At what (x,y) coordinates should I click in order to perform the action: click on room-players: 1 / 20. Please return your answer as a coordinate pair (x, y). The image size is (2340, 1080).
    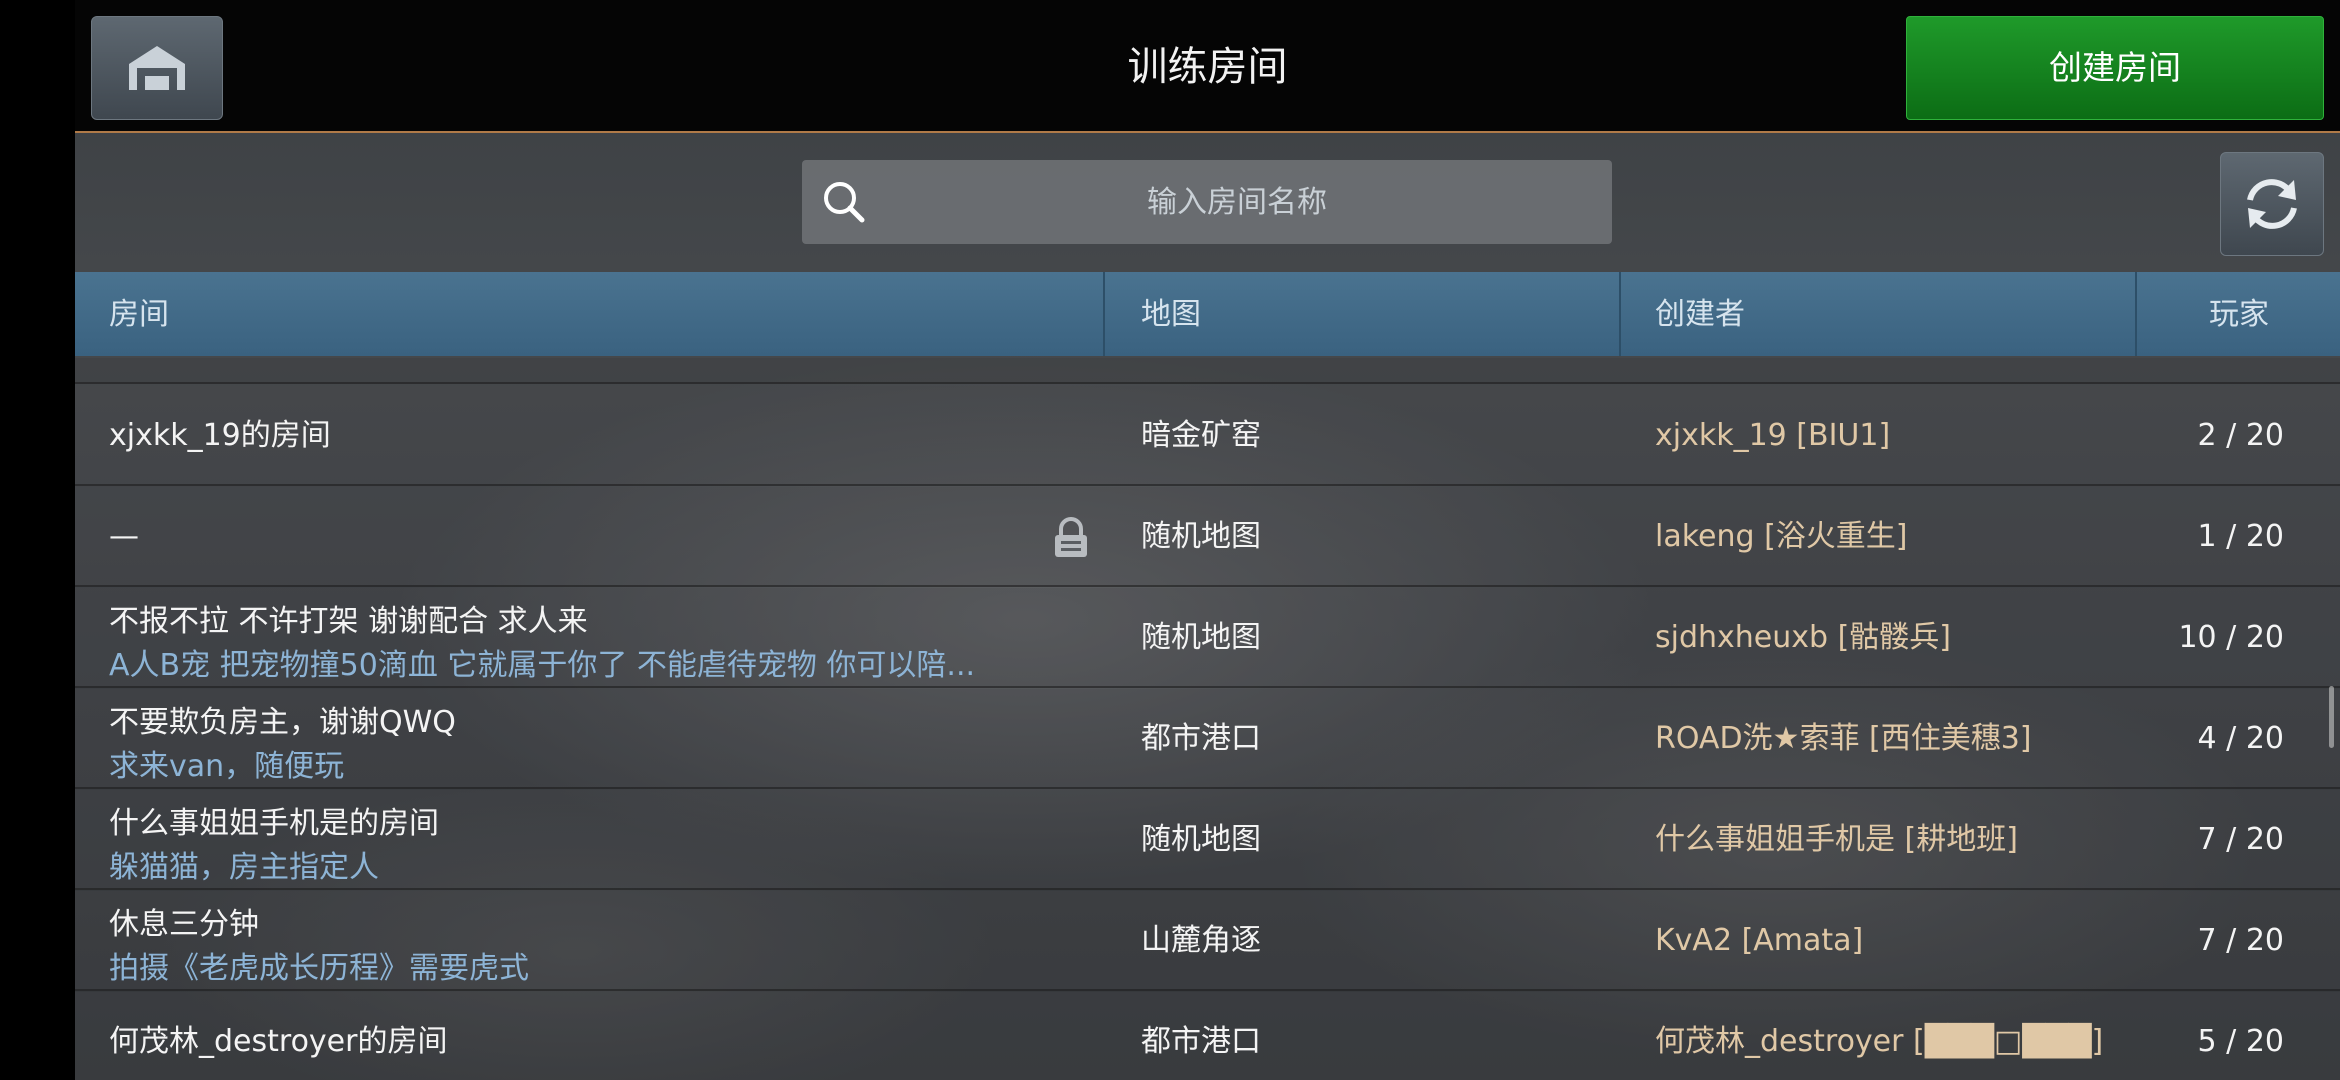
    Looking at the image, I should click on (2240, 536).